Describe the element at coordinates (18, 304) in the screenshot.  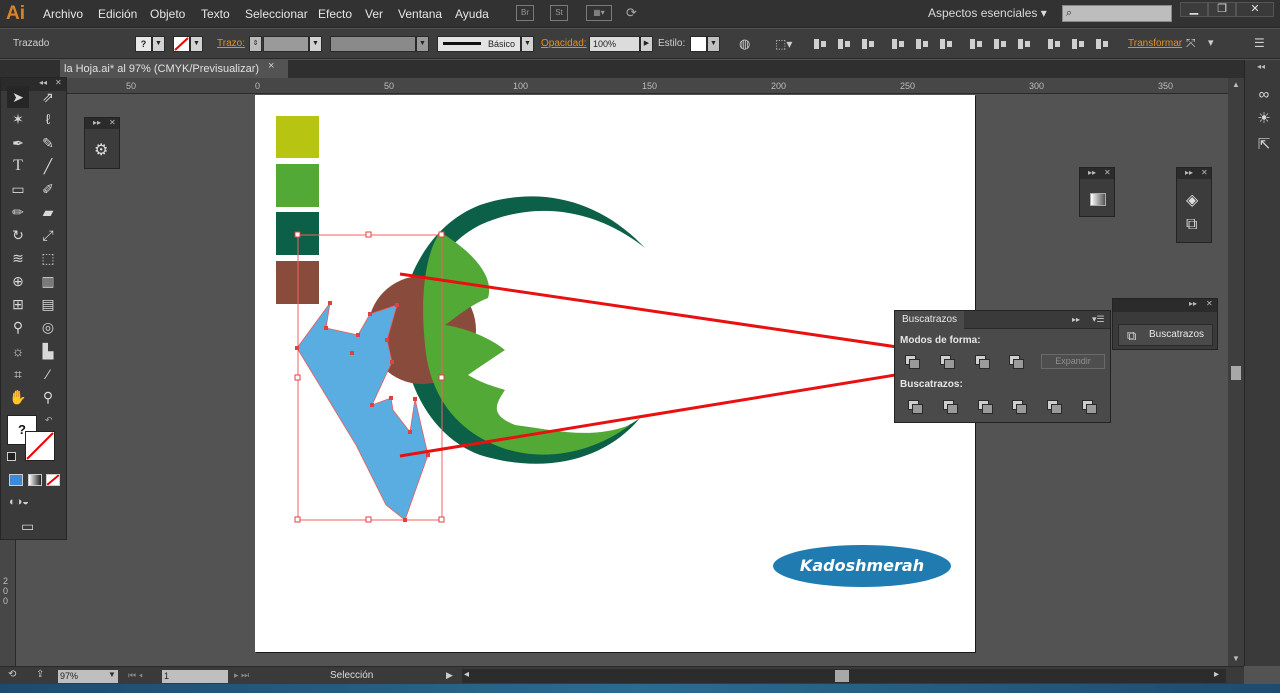
I see `mesh-tool-icon: ⊞` at that location.